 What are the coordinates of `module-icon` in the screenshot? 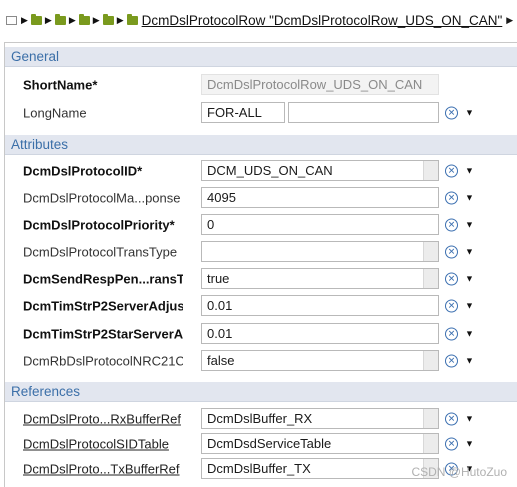 It's located at (11, 20).